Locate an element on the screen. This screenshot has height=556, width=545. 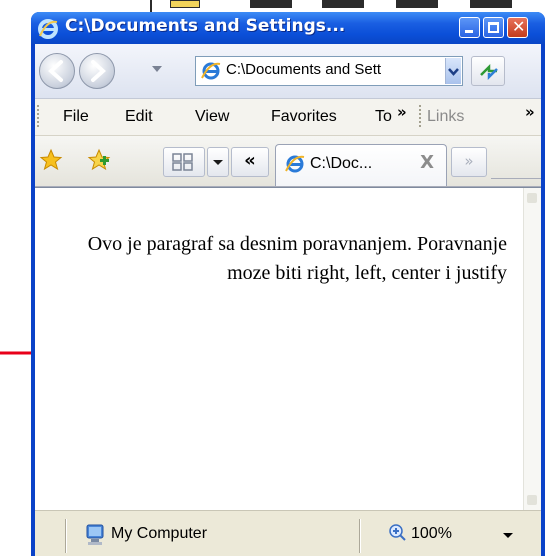
new-tab-chevron: » is located at coordinates (469, 161).